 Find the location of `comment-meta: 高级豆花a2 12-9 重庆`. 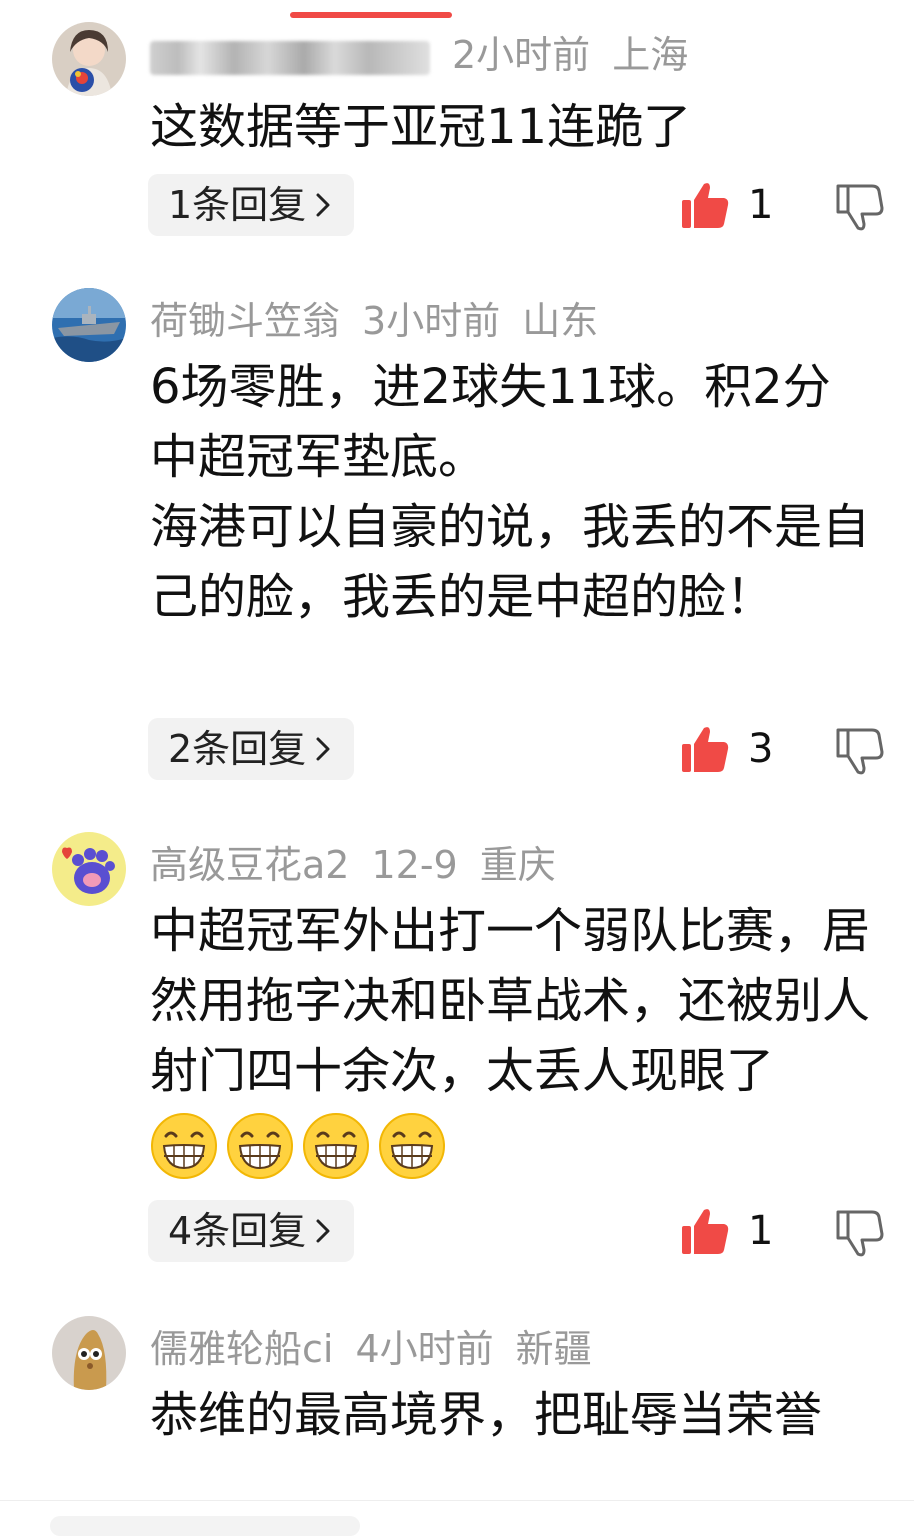

comment-meta: 高级豆花a2 12-9 重庆 is located at coordinates (364, 865).